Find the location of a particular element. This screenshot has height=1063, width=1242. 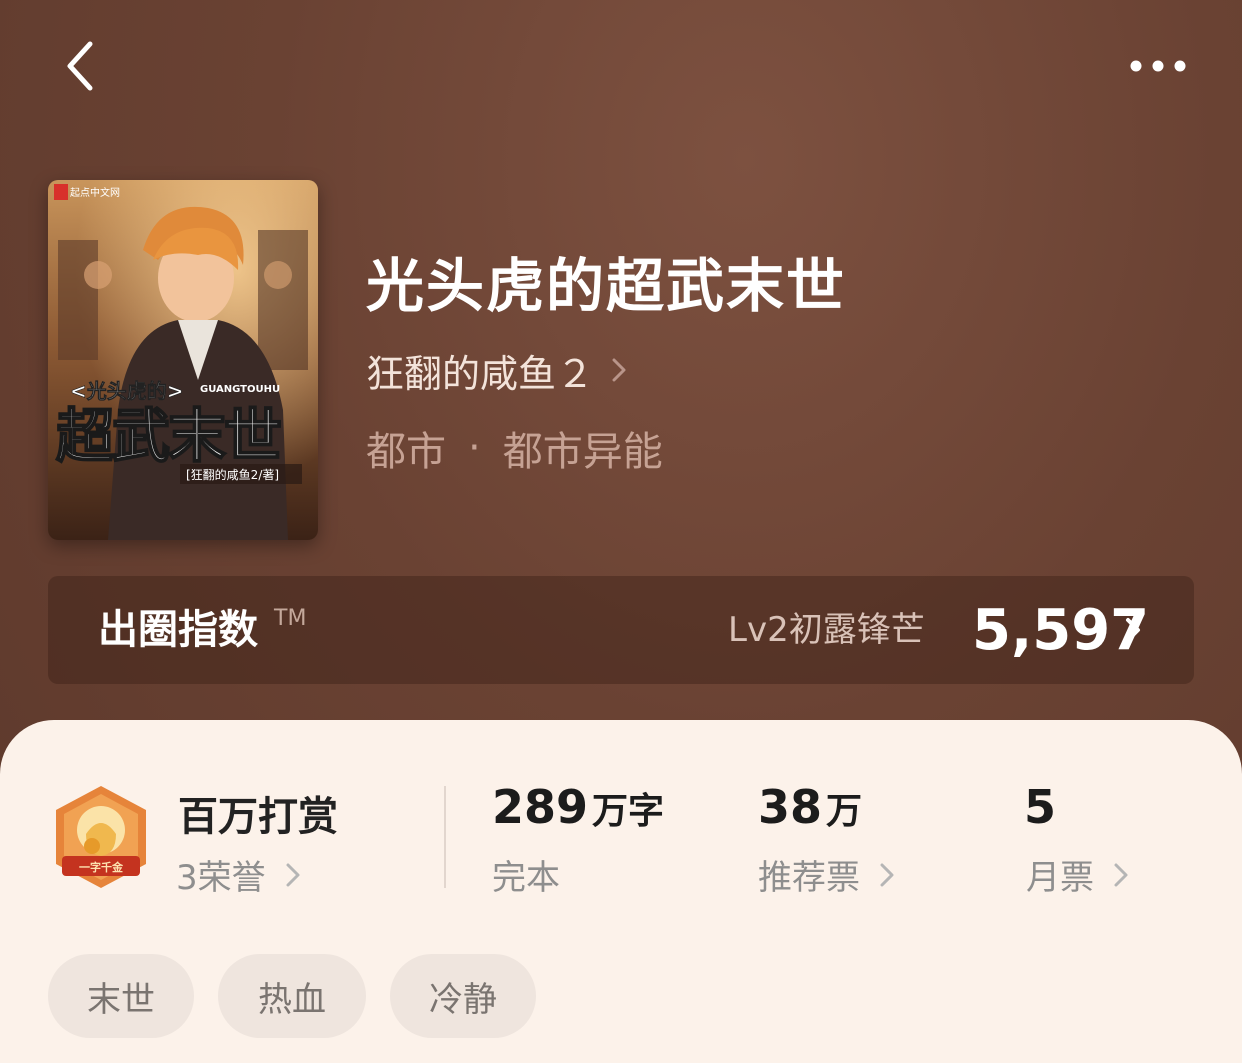

cover-author: [狂翻的咸鱼2/著] is located at coordinates (232, 474).